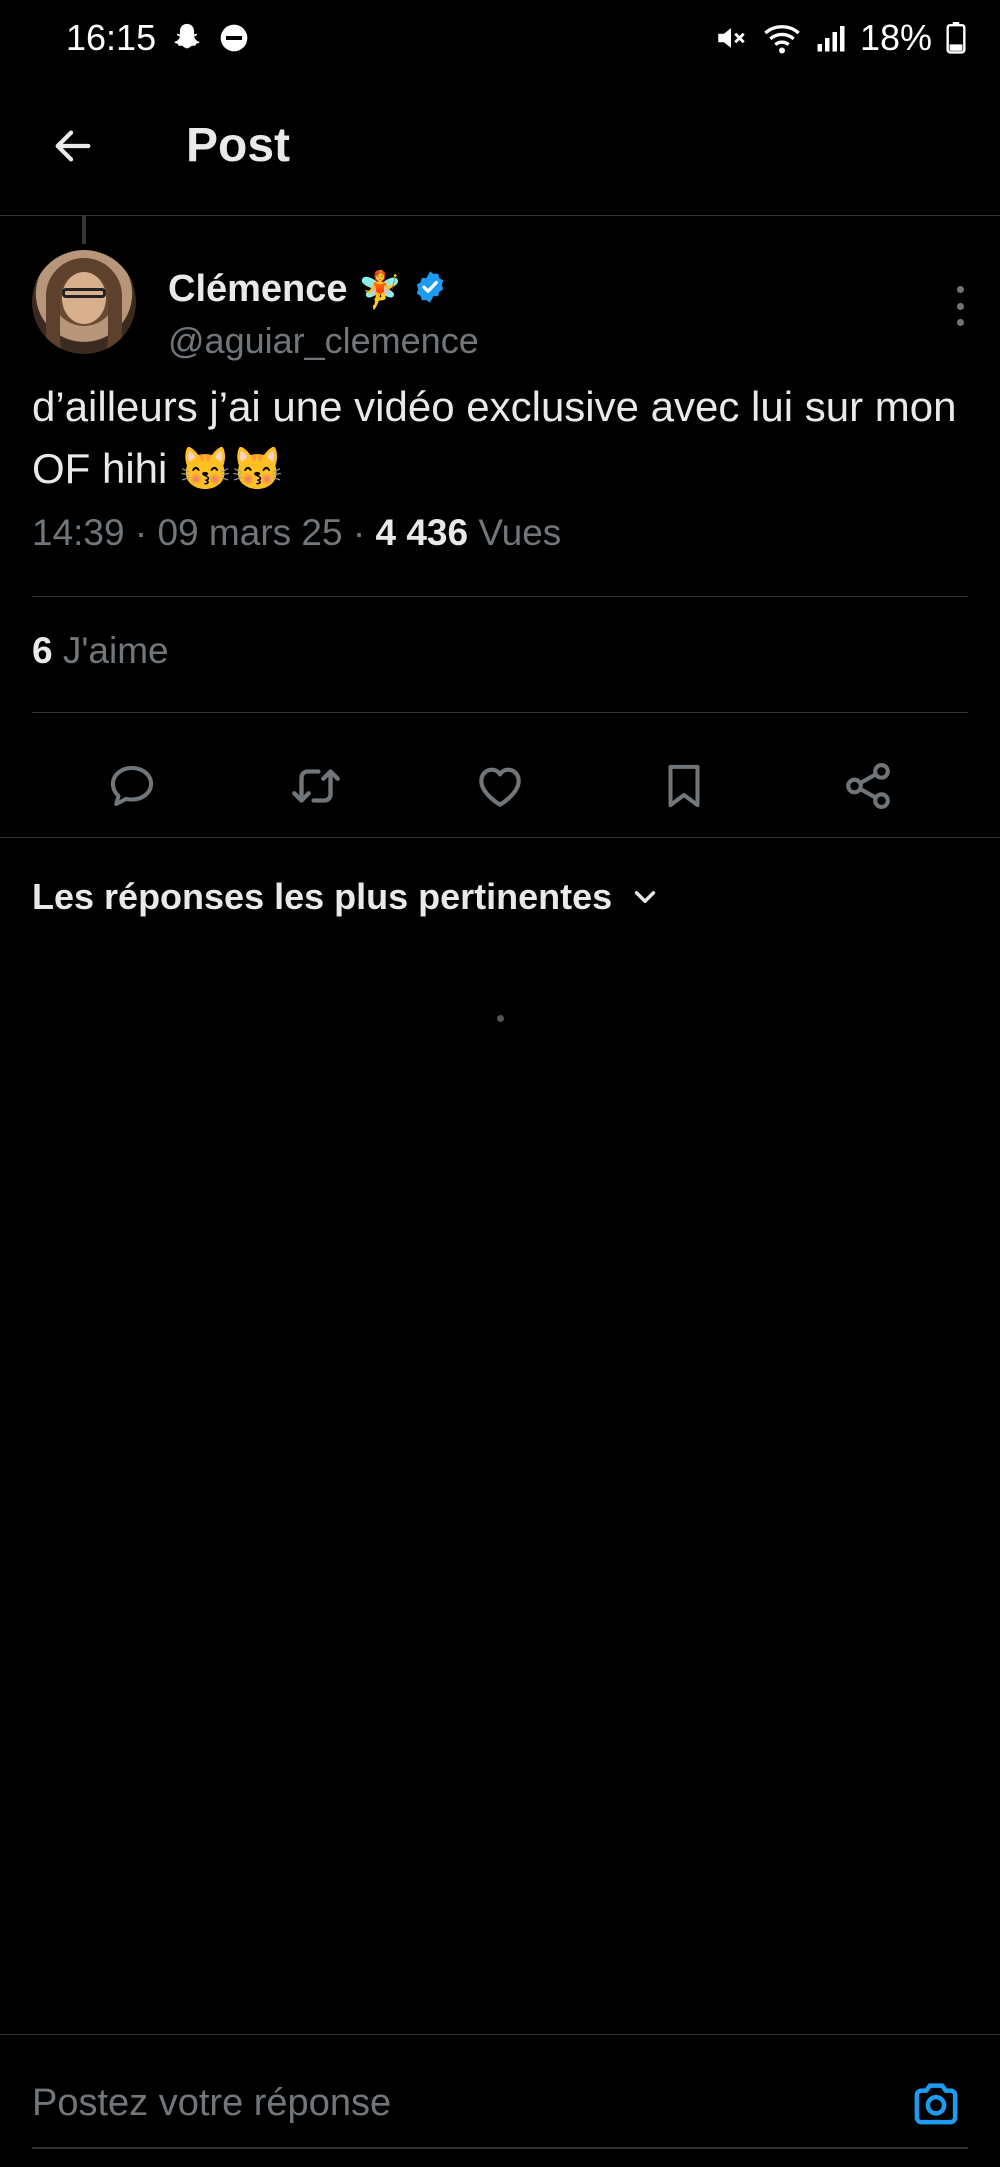 The image size is (1000, 2167). I want to click on name-line: Clémence 🧚, so click(308, 289).